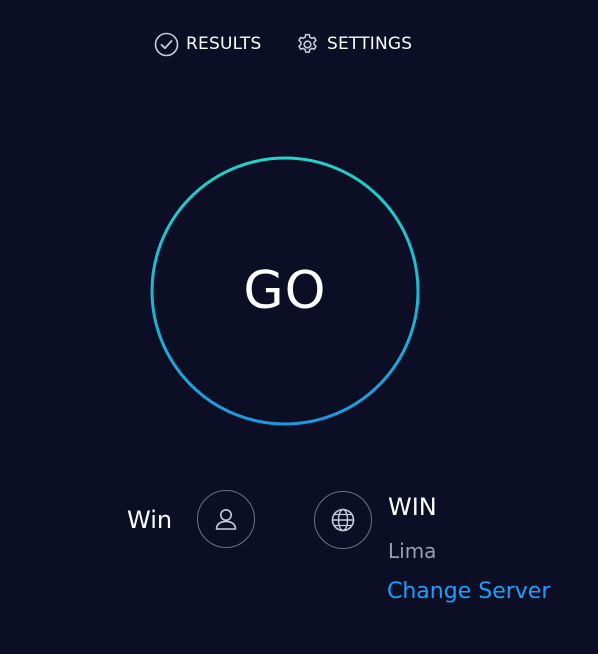 The width and height of the screenshot is (598, 654). I want to click on go-label: GO, so click(285, 291).